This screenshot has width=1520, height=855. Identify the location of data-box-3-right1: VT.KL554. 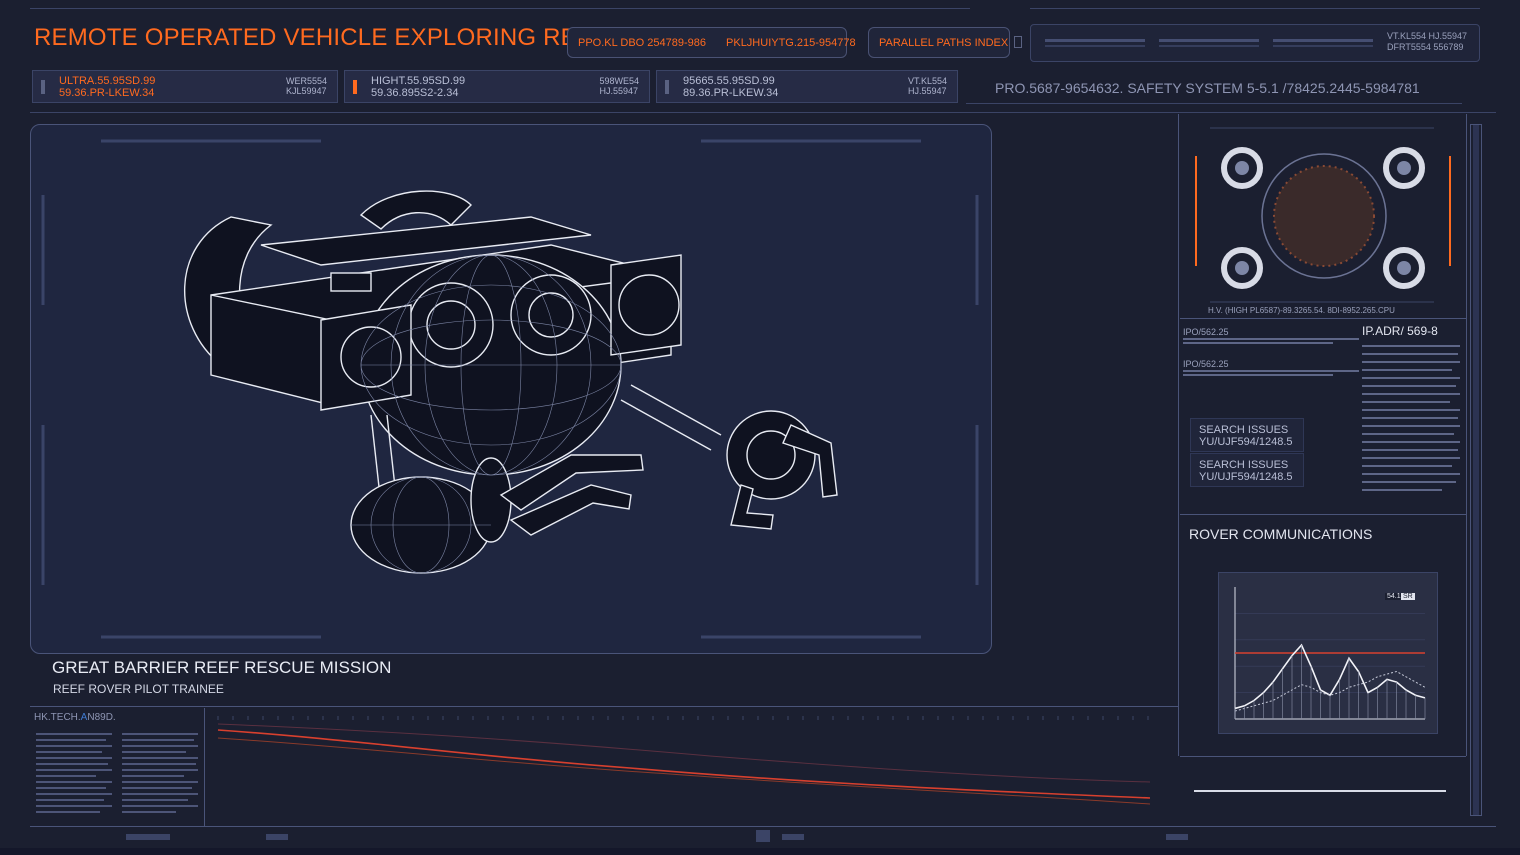
(927, 81).